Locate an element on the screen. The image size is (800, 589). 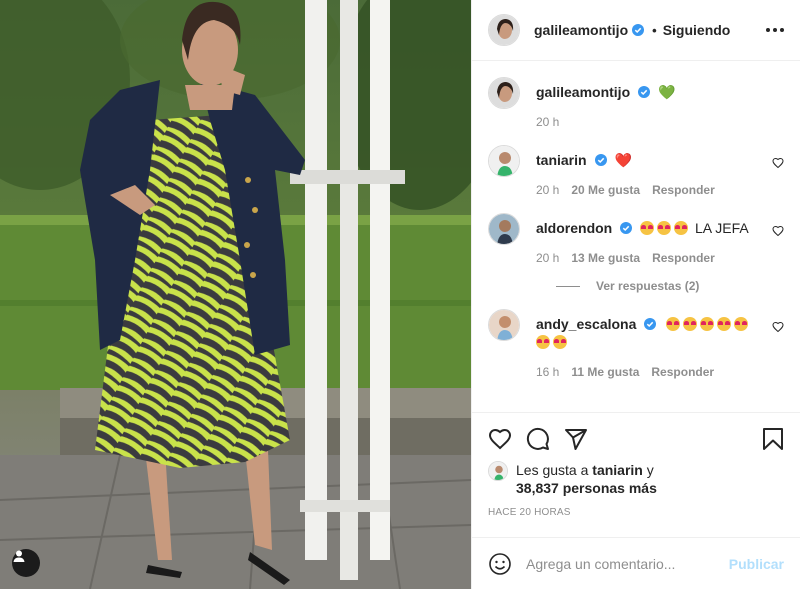
view-replies-button: Ver respuestas (2) is located at coordinates (670, 286).